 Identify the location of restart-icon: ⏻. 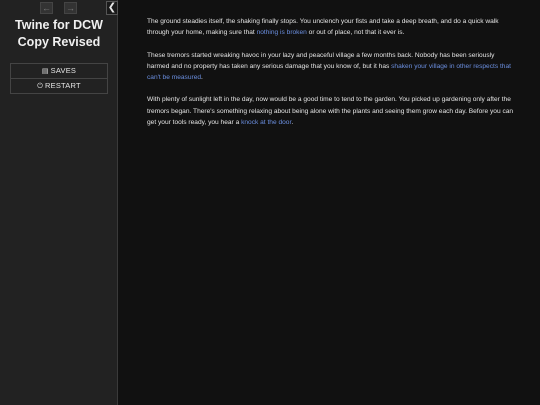
(40, 86).